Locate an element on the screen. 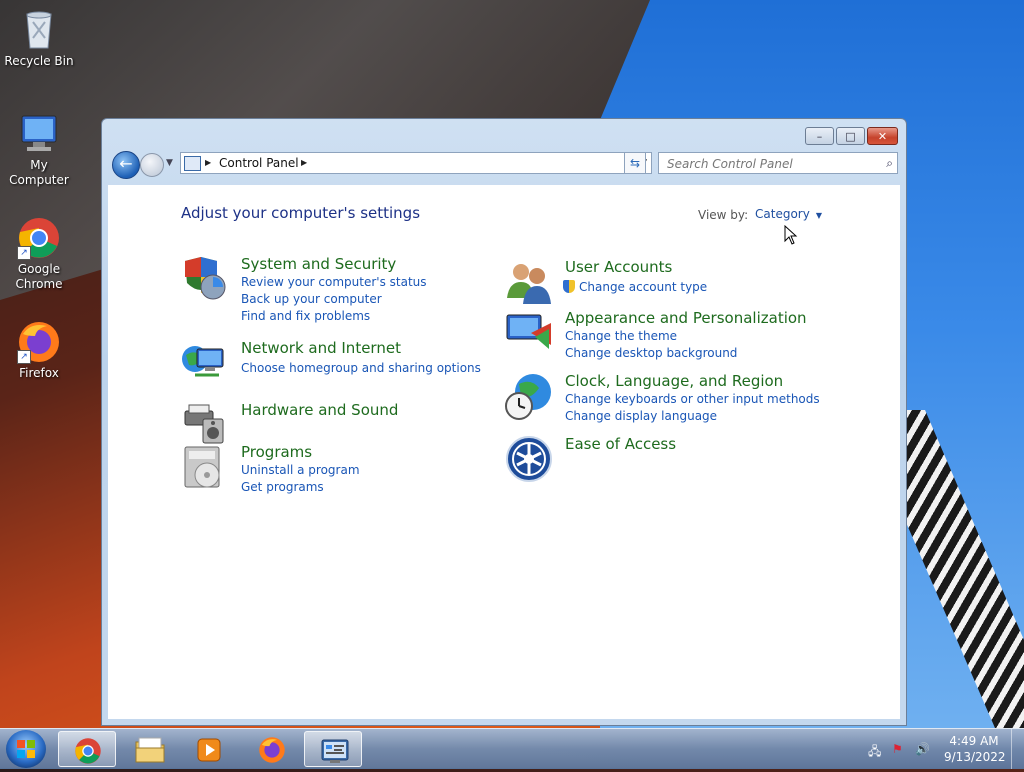  category-title: Ease of Access is located at coordinates (620, 444).